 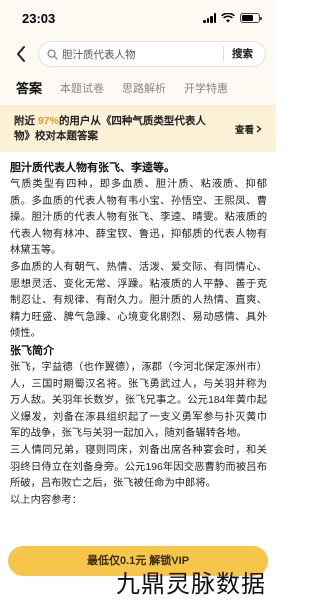 What do you see at coordinates (242, 54) in the screenshot?
I see `search-button: 搜索` at bounding box center [242, 54].